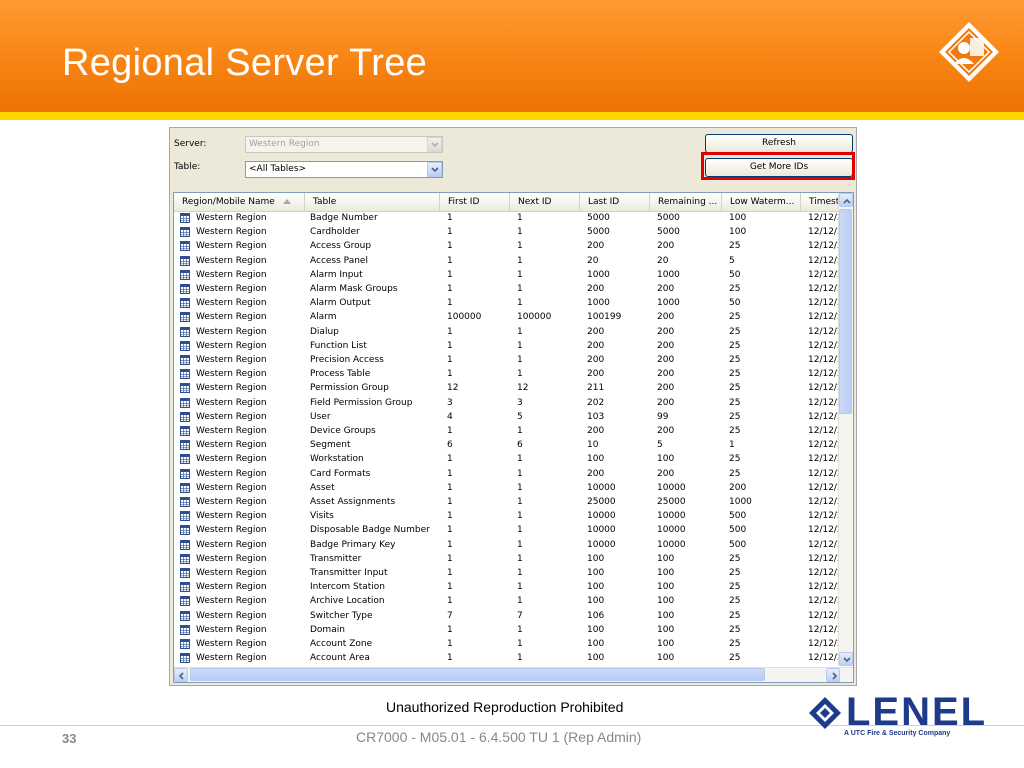  I want to click on horizontal-scrollbar, so click(513, 674).